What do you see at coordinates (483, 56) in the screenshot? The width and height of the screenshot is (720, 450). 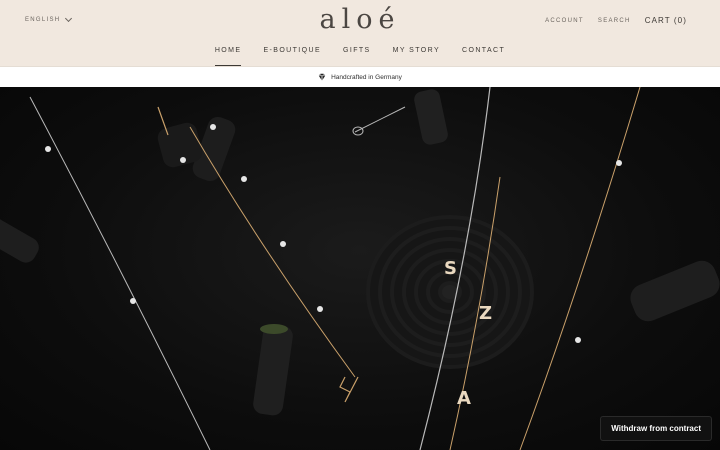 I see `menu-item-contact: CONTACT` at bounding box center [483, 56].